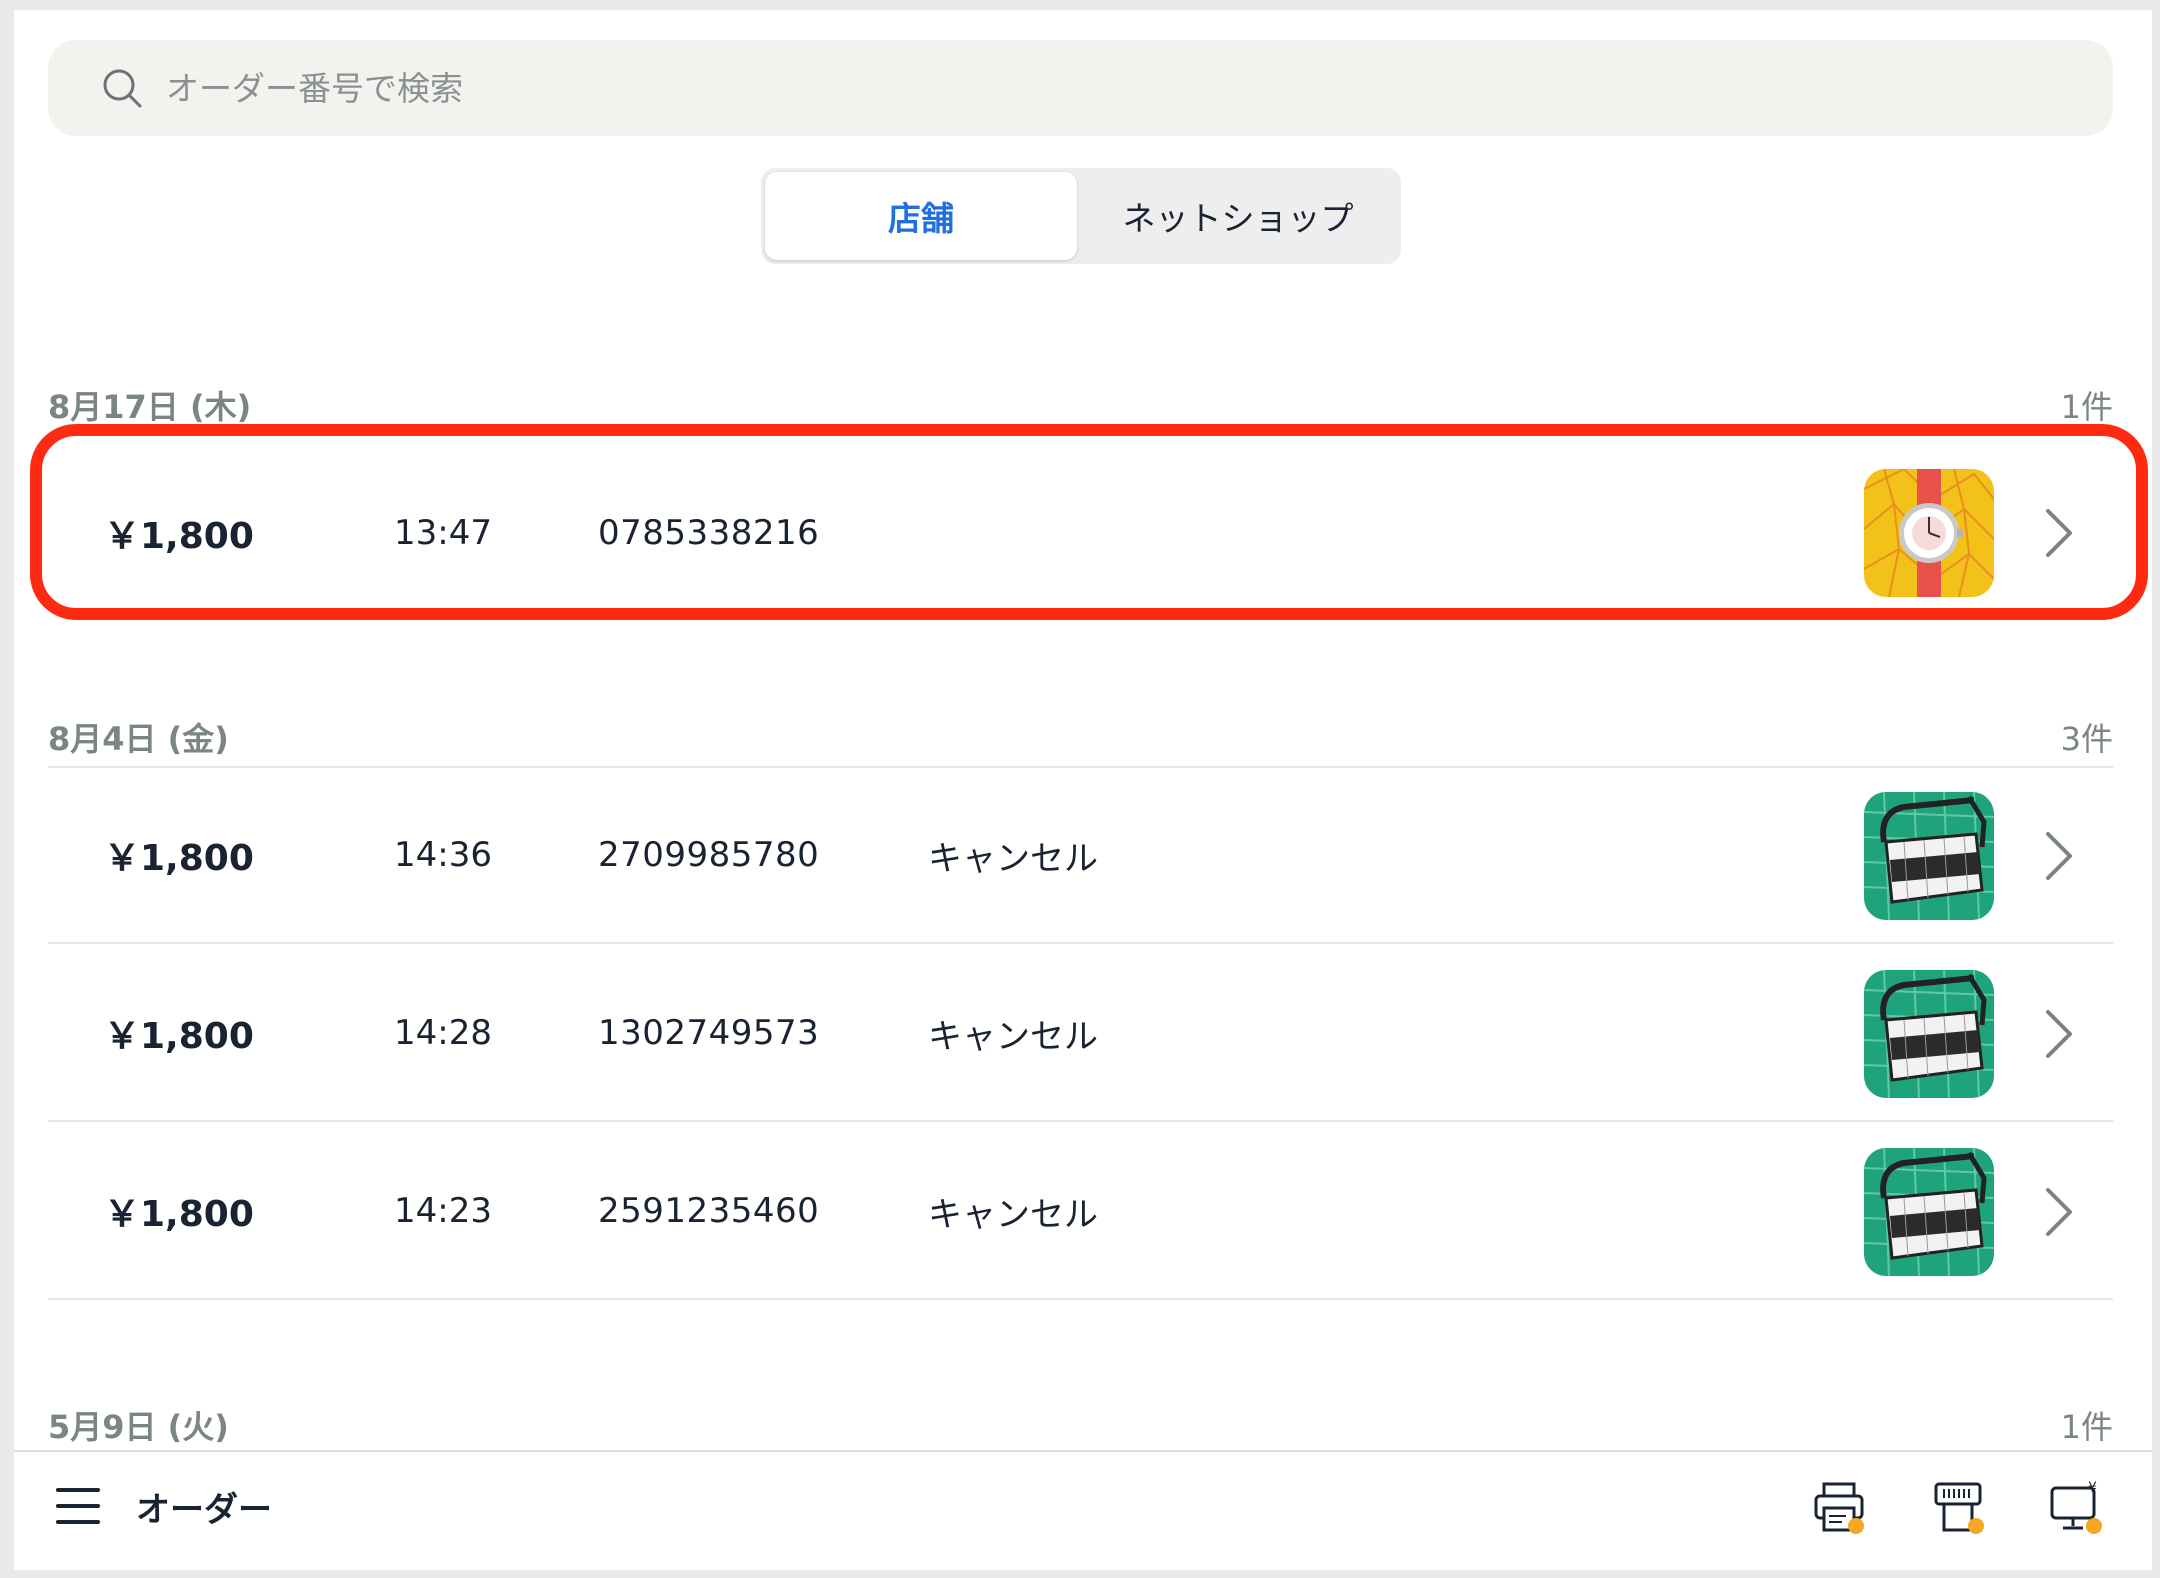  Describe the element at coordinates (2078, 1508) in the screenshot. I see `cash-register-icon: ¥` at that location.